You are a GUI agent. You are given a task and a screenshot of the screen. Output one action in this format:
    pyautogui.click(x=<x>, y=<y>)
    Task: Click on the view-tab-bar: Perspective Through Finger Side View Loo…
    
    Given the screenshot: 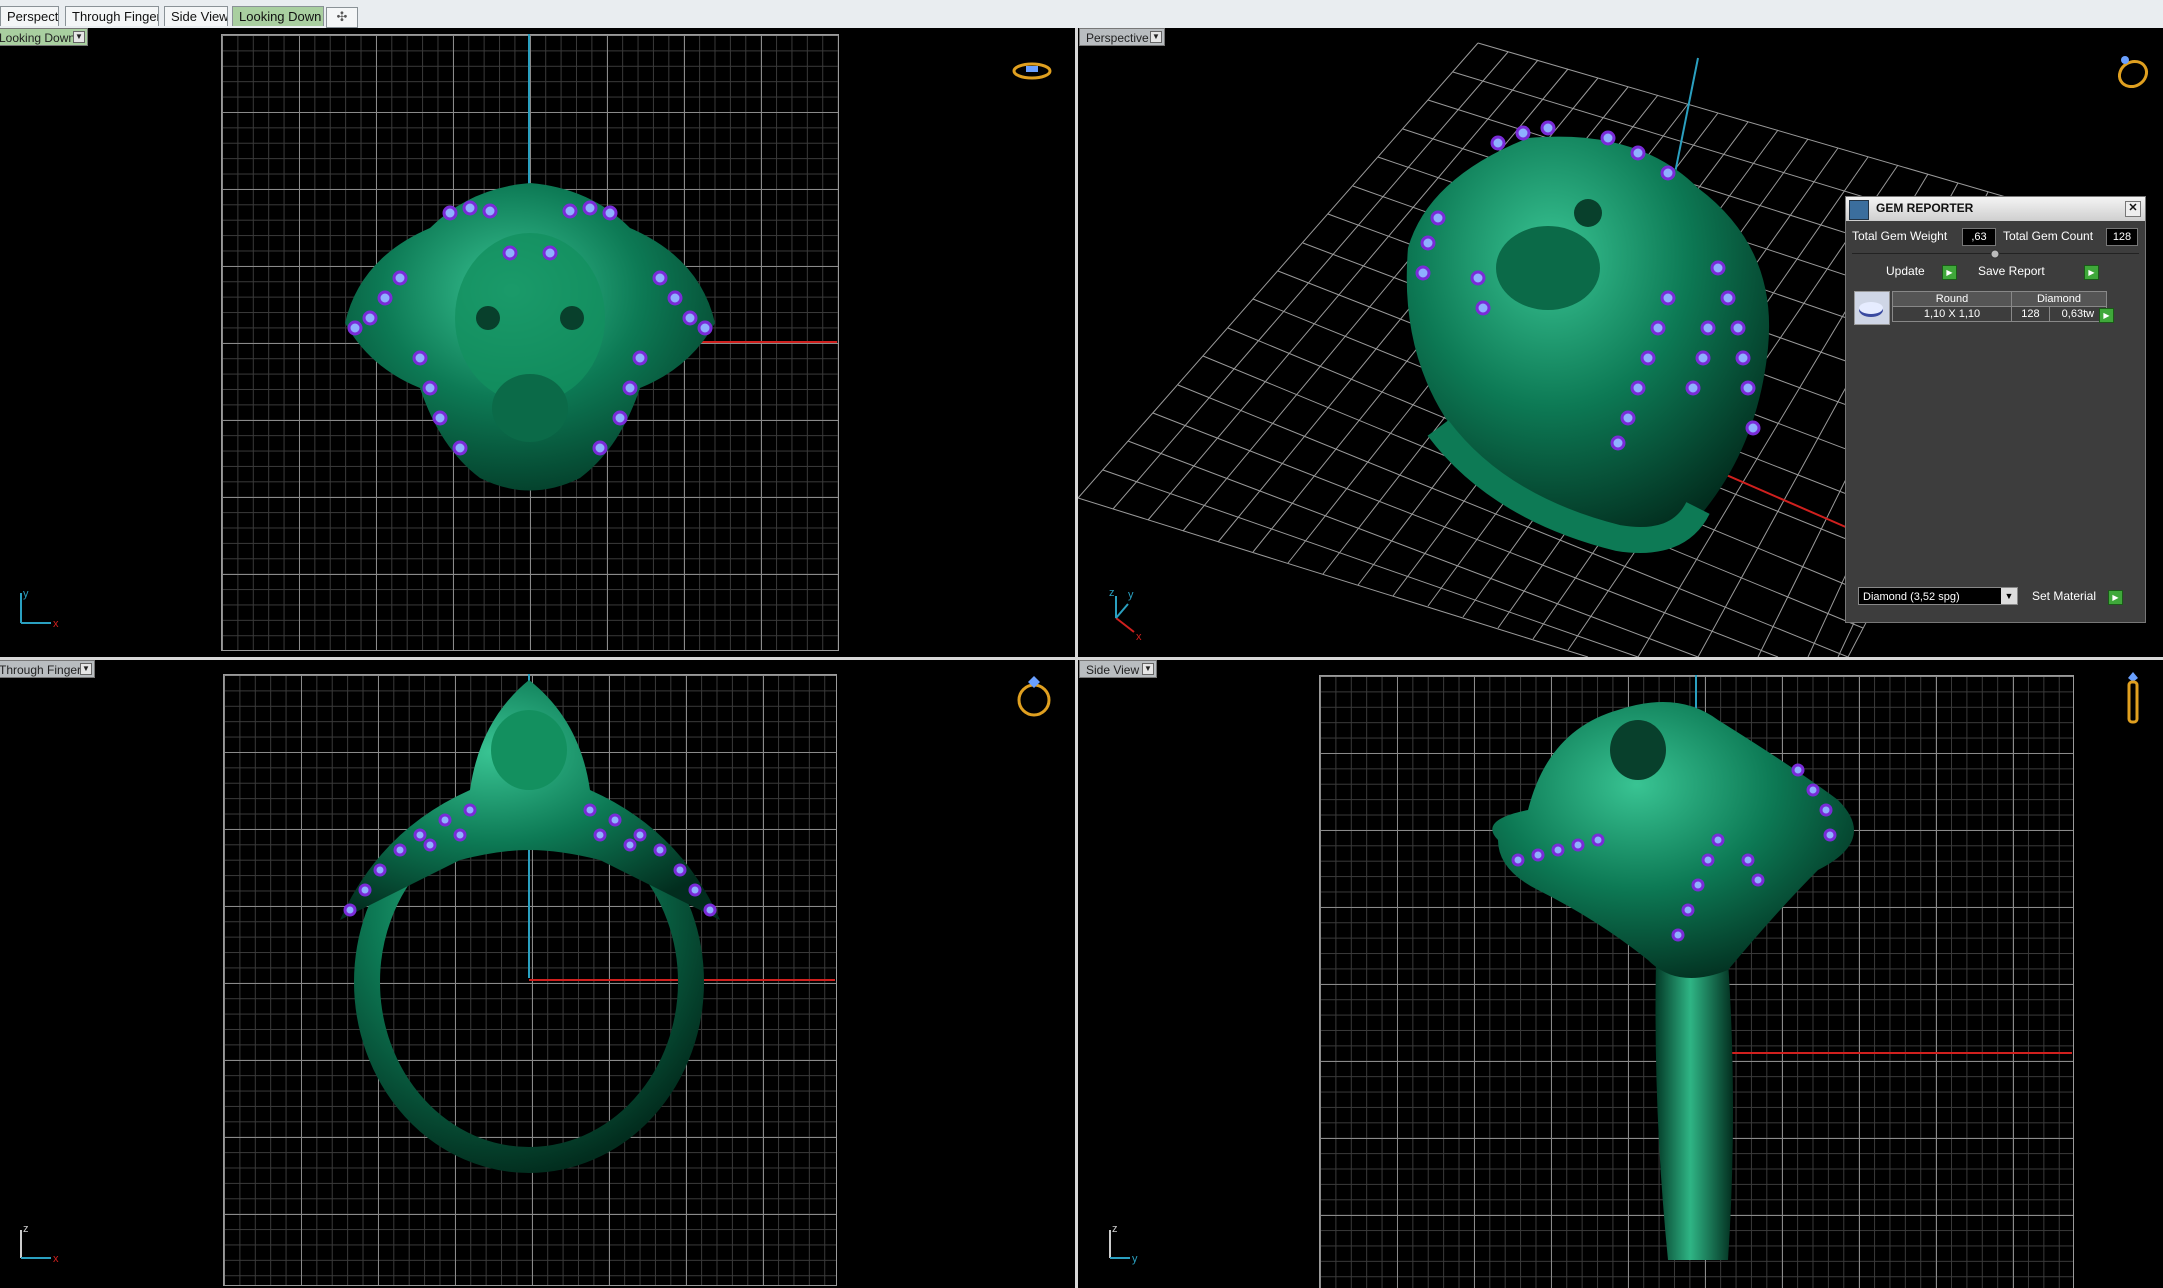 What is the action you would take?
    pyautogui.click(x=1081, y=14)
    